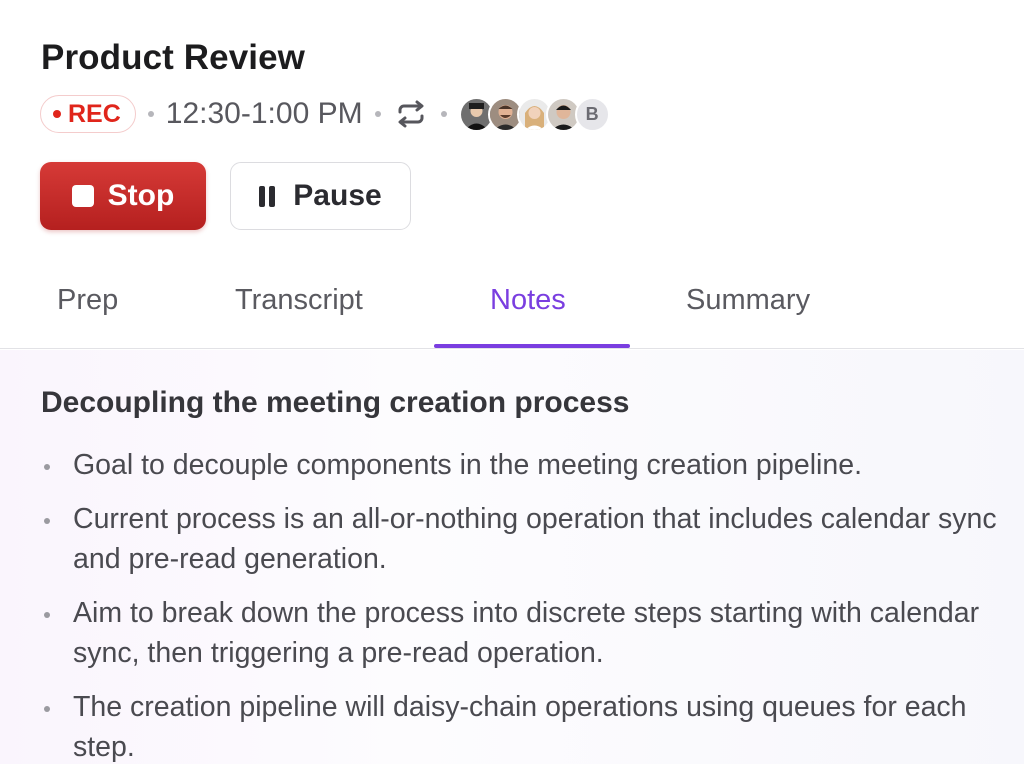 The height and width of the screenshot is (781, 1024). Describe the element at coordinates (528, 300) in the screenshot. I see `tab-notes: Notes` at that location.